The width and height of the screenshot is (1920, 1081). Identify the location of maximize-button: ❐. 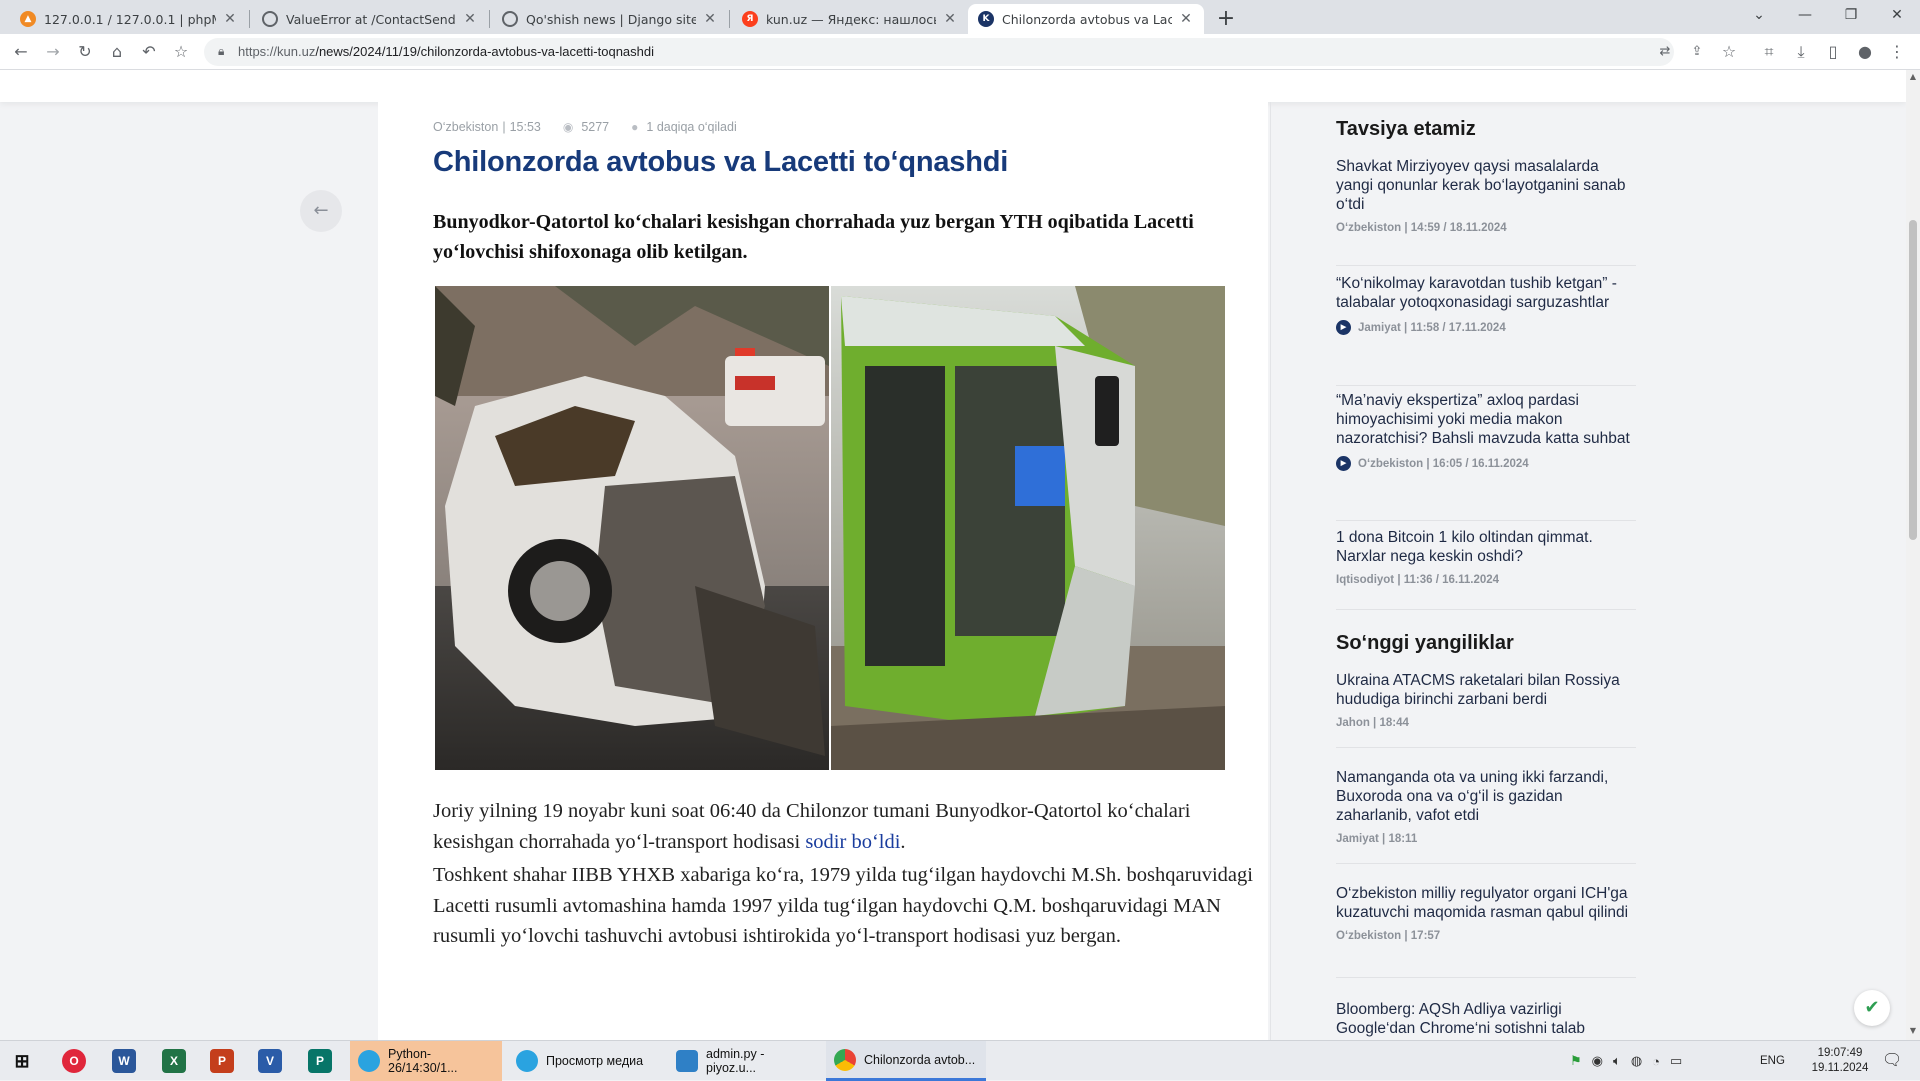
(1851, 15).